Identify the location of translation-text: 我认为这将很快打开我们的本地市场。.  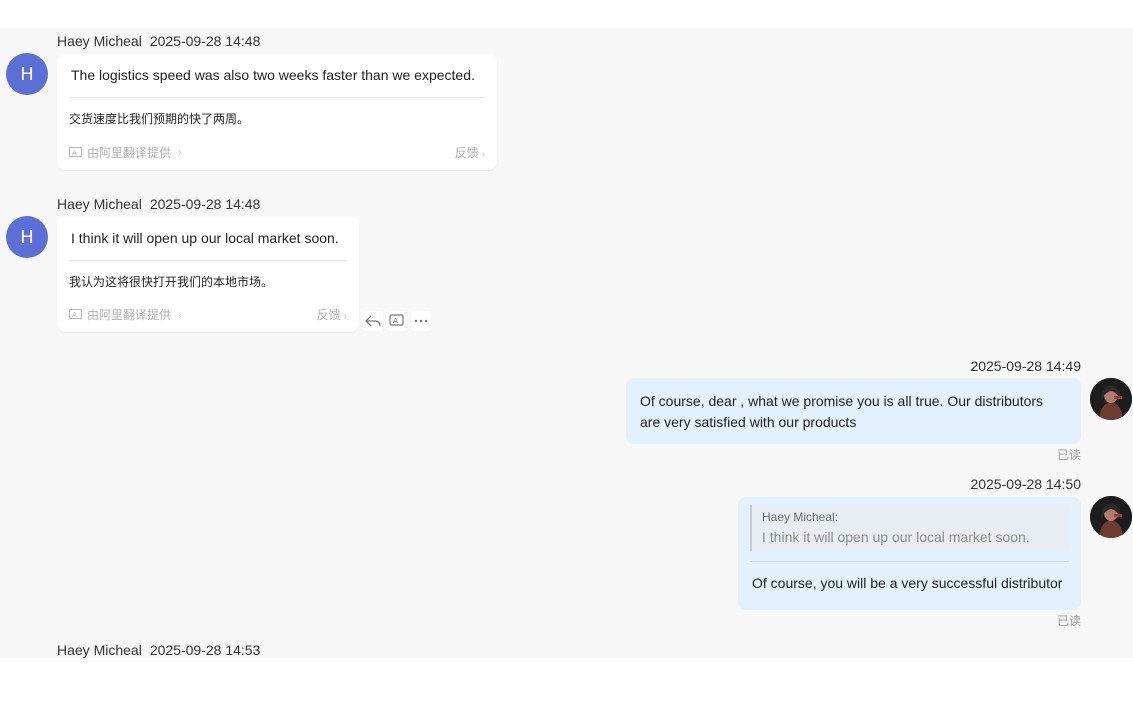
(171, 282).